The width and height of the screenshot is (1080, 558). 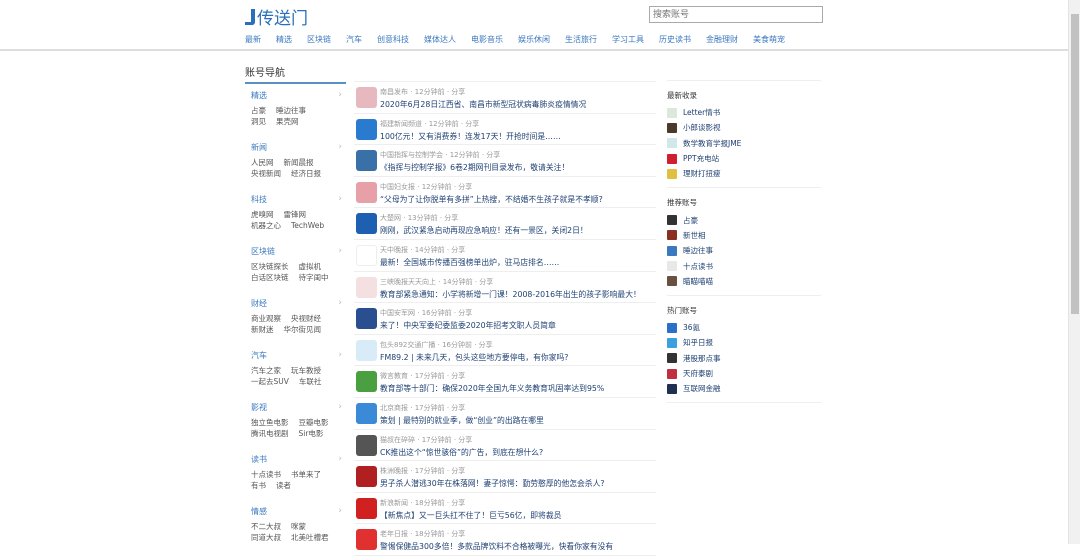 I want to click on account-item: 知乎日报, so click(x=744, y=342).